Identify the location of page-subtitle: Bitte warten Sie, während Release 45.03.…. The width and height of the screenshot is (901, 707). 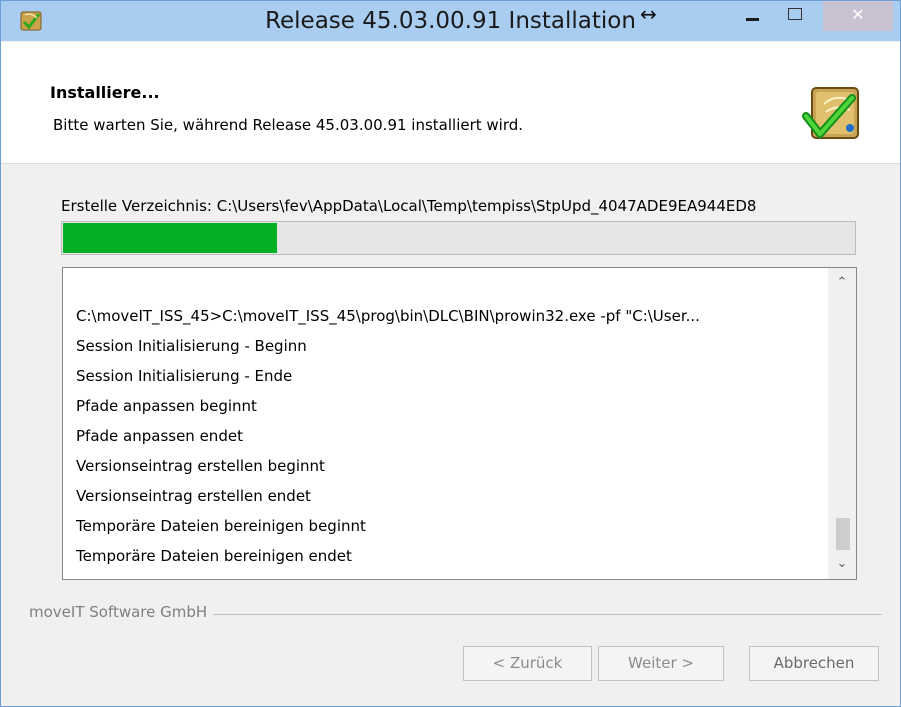
(288, 125).